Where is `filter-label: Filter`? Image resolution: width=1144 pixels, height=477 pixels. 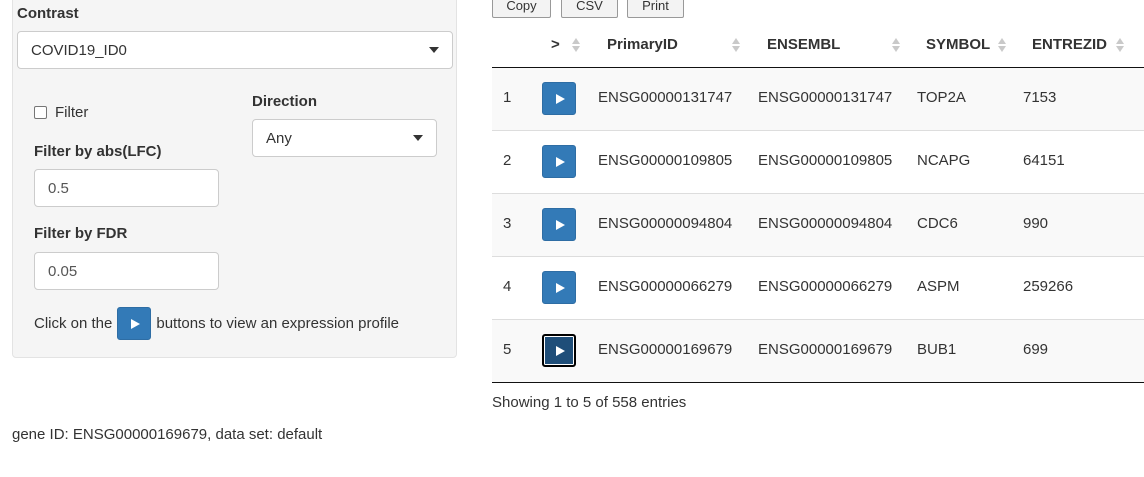
filter-label: Filter is located at coordinates (72, 112).